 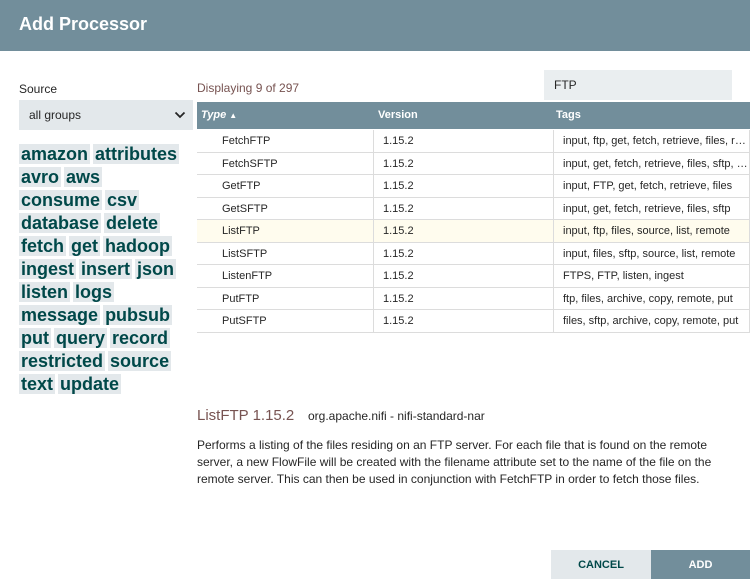 What do you see at coordinates (285, 253) in the screenshot?
I see `cell-type: ListSFTP` at bounding box center [285, 253].